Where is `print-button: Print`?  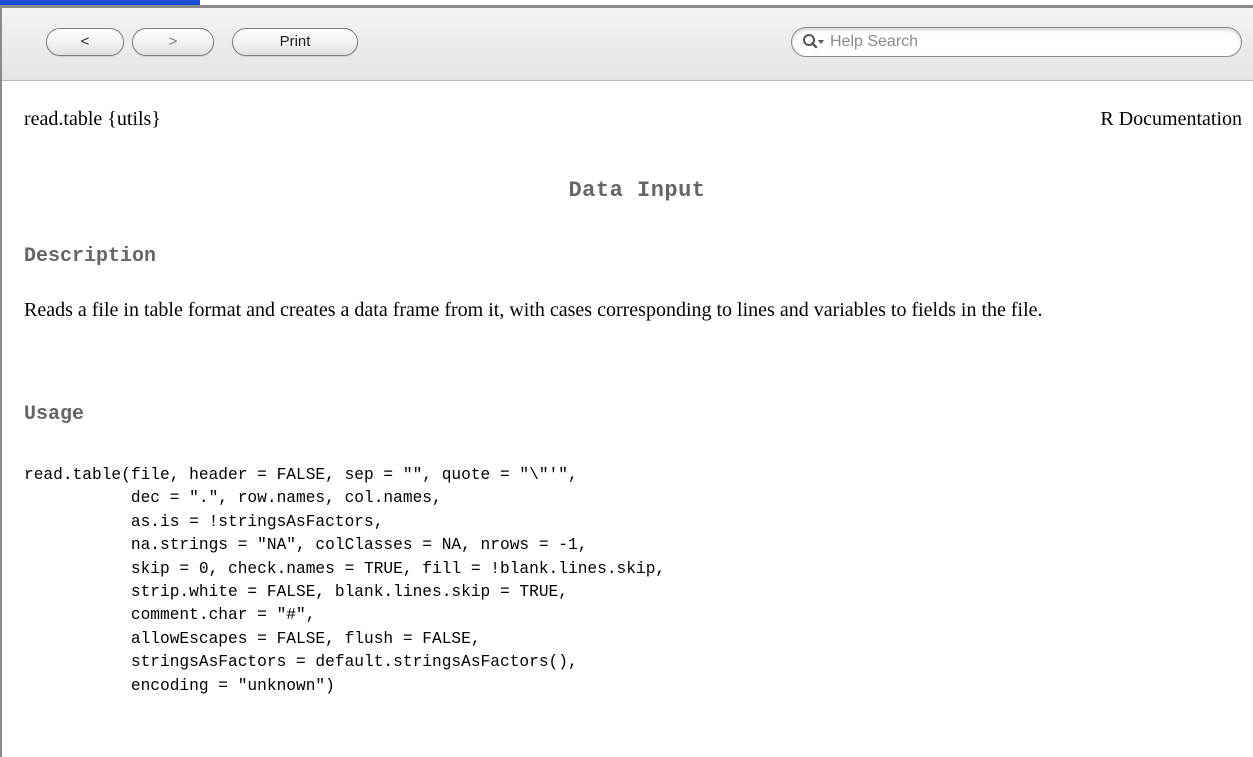
print-button: Print is located at coordinates (295, 42).